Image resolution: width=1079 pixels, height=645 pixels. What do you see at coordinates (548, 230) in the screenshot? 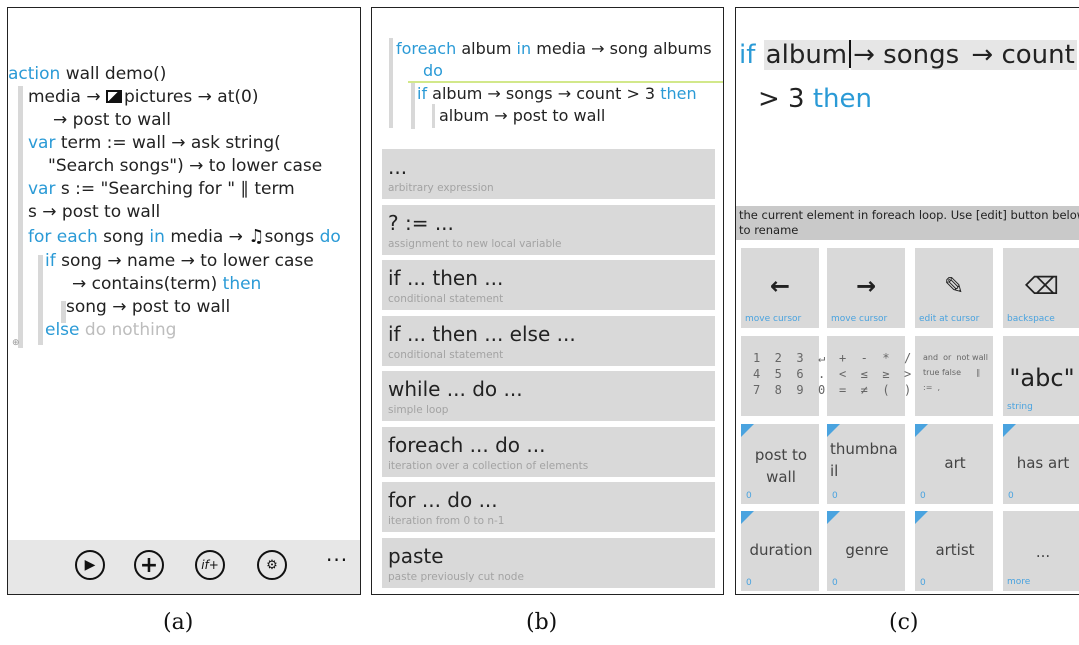
I see `statement-tile-assignment: ? := ... assignment to new local variable` at bounding box center [548, 230].